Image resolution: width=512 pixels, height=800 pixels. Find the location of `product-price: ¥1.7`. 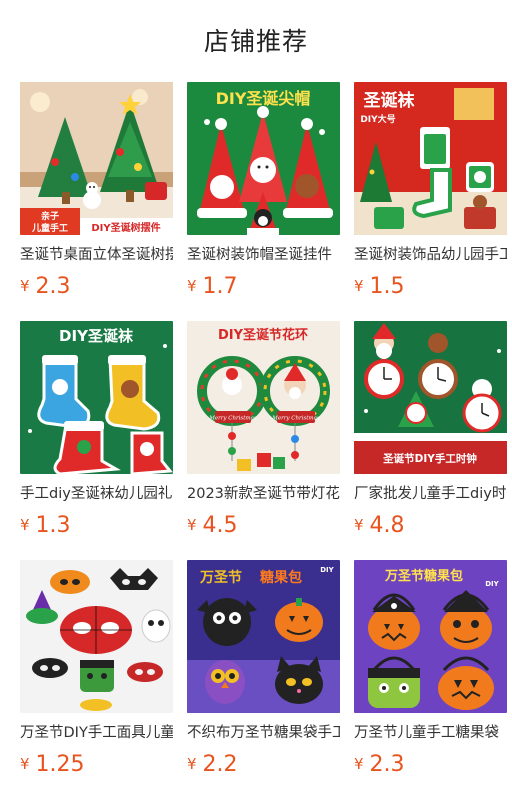

product-price: ¥1.7 is located at coordinates (263, 286).